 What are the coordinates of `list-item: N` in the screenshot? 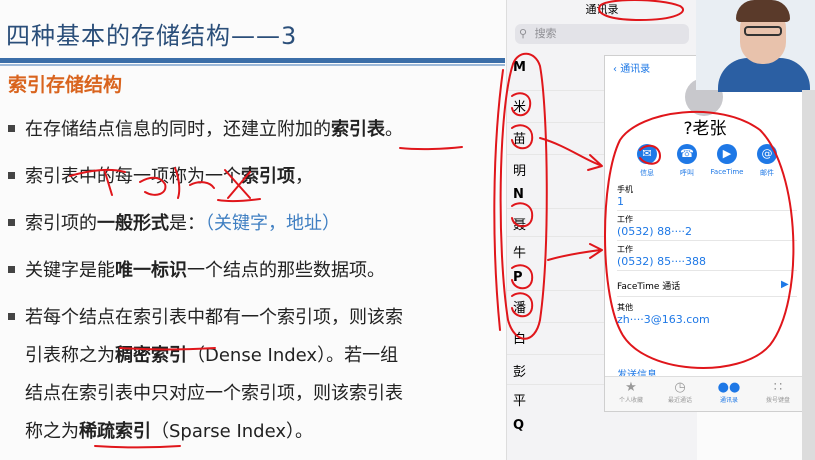 It's located at (533, 194).